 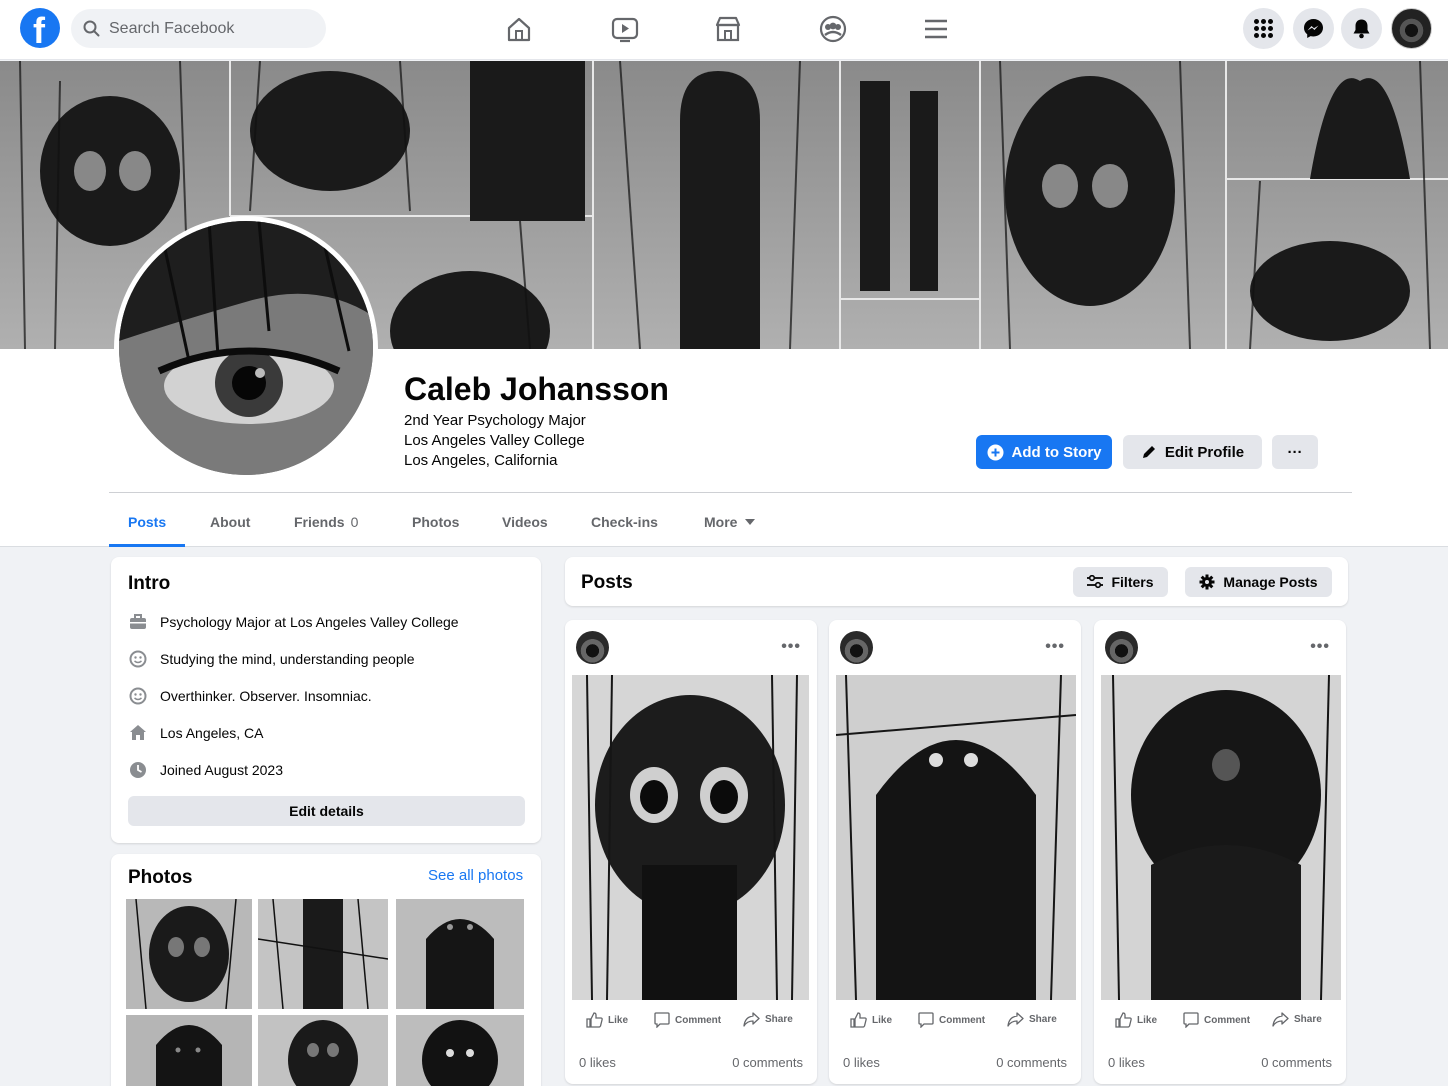 What do you see at coordinates (326, 522) in the screenshot?
I see `tab-friends: Friends 0` at bounding box center [326, 522].